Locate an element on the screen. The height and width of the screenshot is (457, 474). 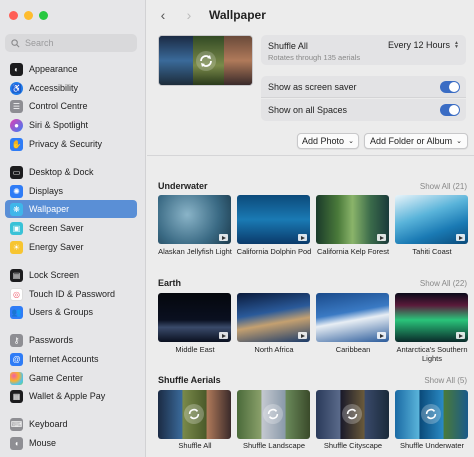
sidebar-item-lock-screen: ▤ Lock Screen is located at coordinates (71, 275).